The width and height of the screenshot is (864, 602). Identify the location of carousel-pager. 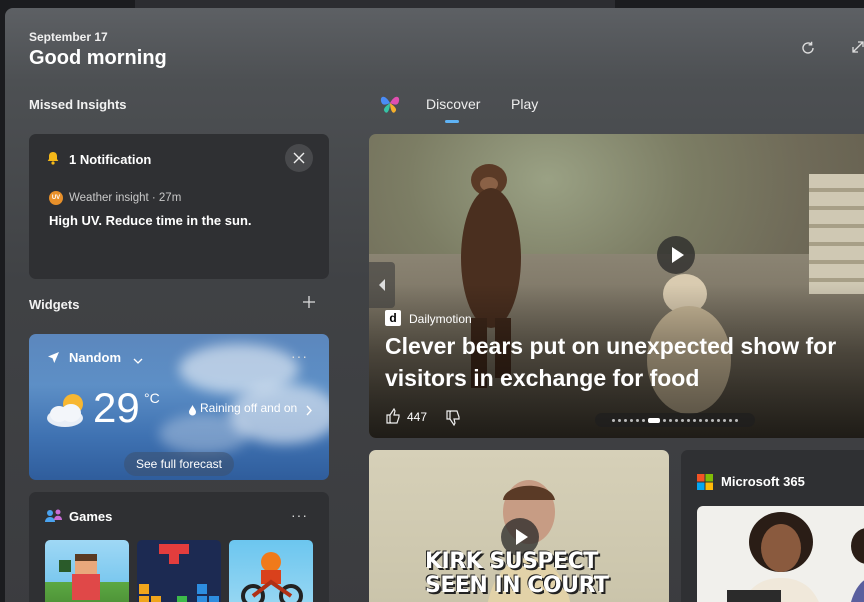
(675, 420).